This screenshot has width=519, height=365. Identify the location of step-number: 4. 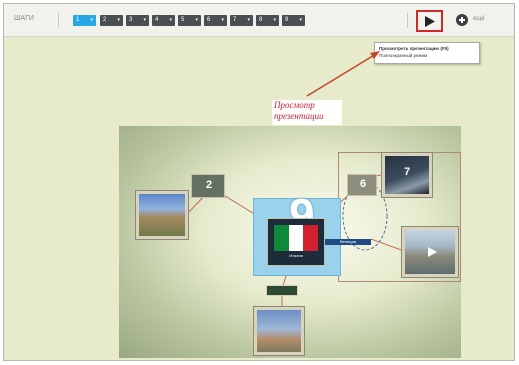
(157, 20).